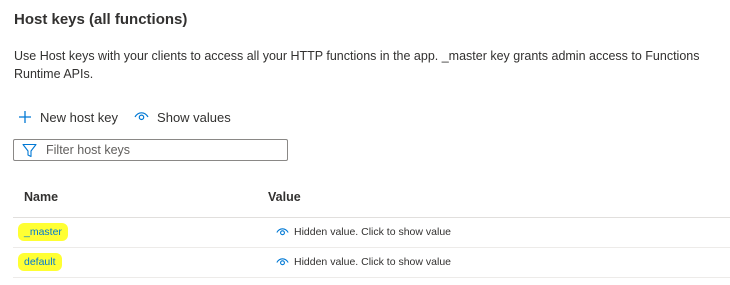  Describe the element at coordinates (41, 197) in the screenshot. I see `column-header-name: Name` at that location.